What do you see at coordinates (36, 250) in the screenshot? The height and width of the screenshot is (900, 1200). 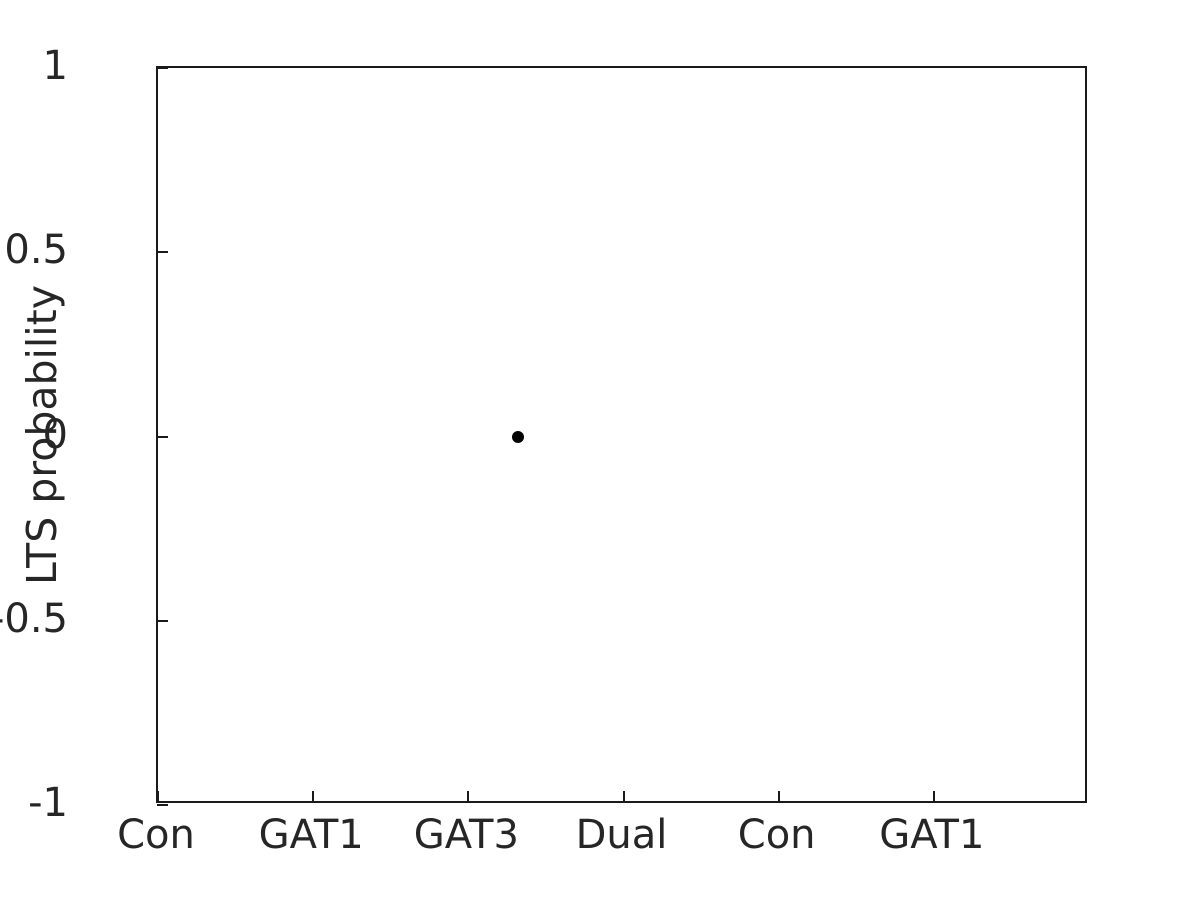 I see `y-tick-label: 0.5` at bounding box center [36, 250].